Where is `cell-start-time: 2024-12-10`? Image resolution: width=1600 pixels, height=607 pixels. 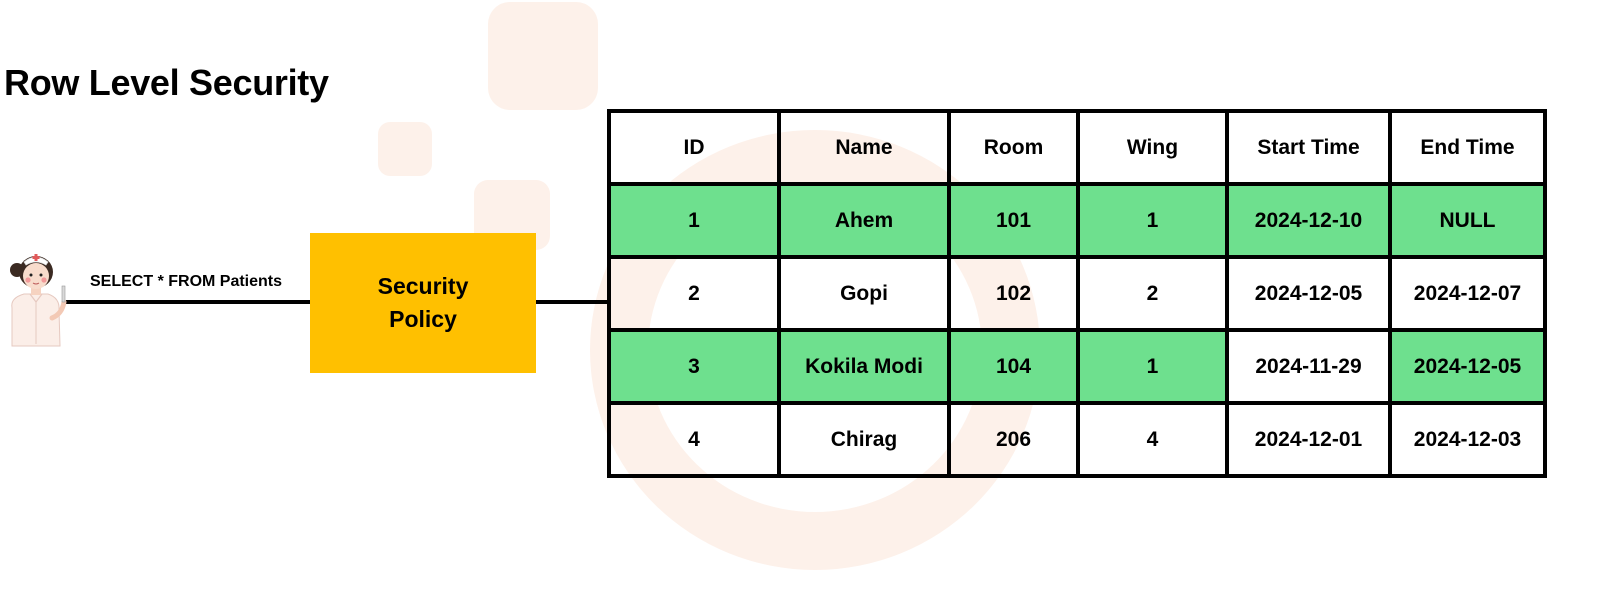 cell-start-time: 2024-12-10 is located at coordinates (1308, 220).